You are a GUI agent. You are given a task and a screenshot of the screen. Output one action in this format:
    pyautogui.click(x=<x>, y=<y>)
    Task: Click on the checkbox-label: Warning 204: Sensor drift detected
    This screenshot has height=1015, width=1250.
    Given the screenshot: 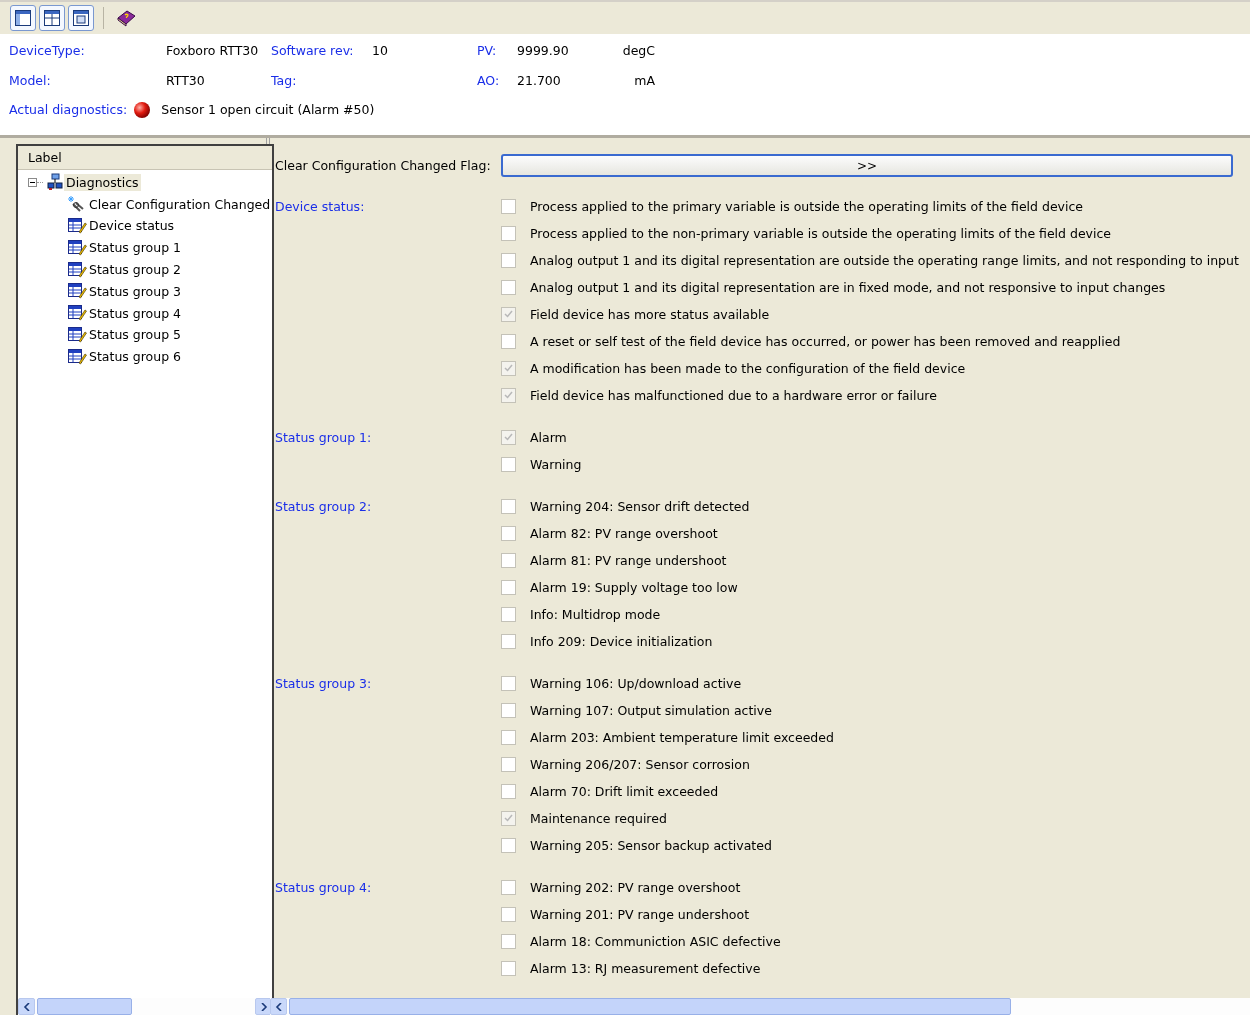 What is the action you would take?
    pyautogui.click(x=640, y=506)
    